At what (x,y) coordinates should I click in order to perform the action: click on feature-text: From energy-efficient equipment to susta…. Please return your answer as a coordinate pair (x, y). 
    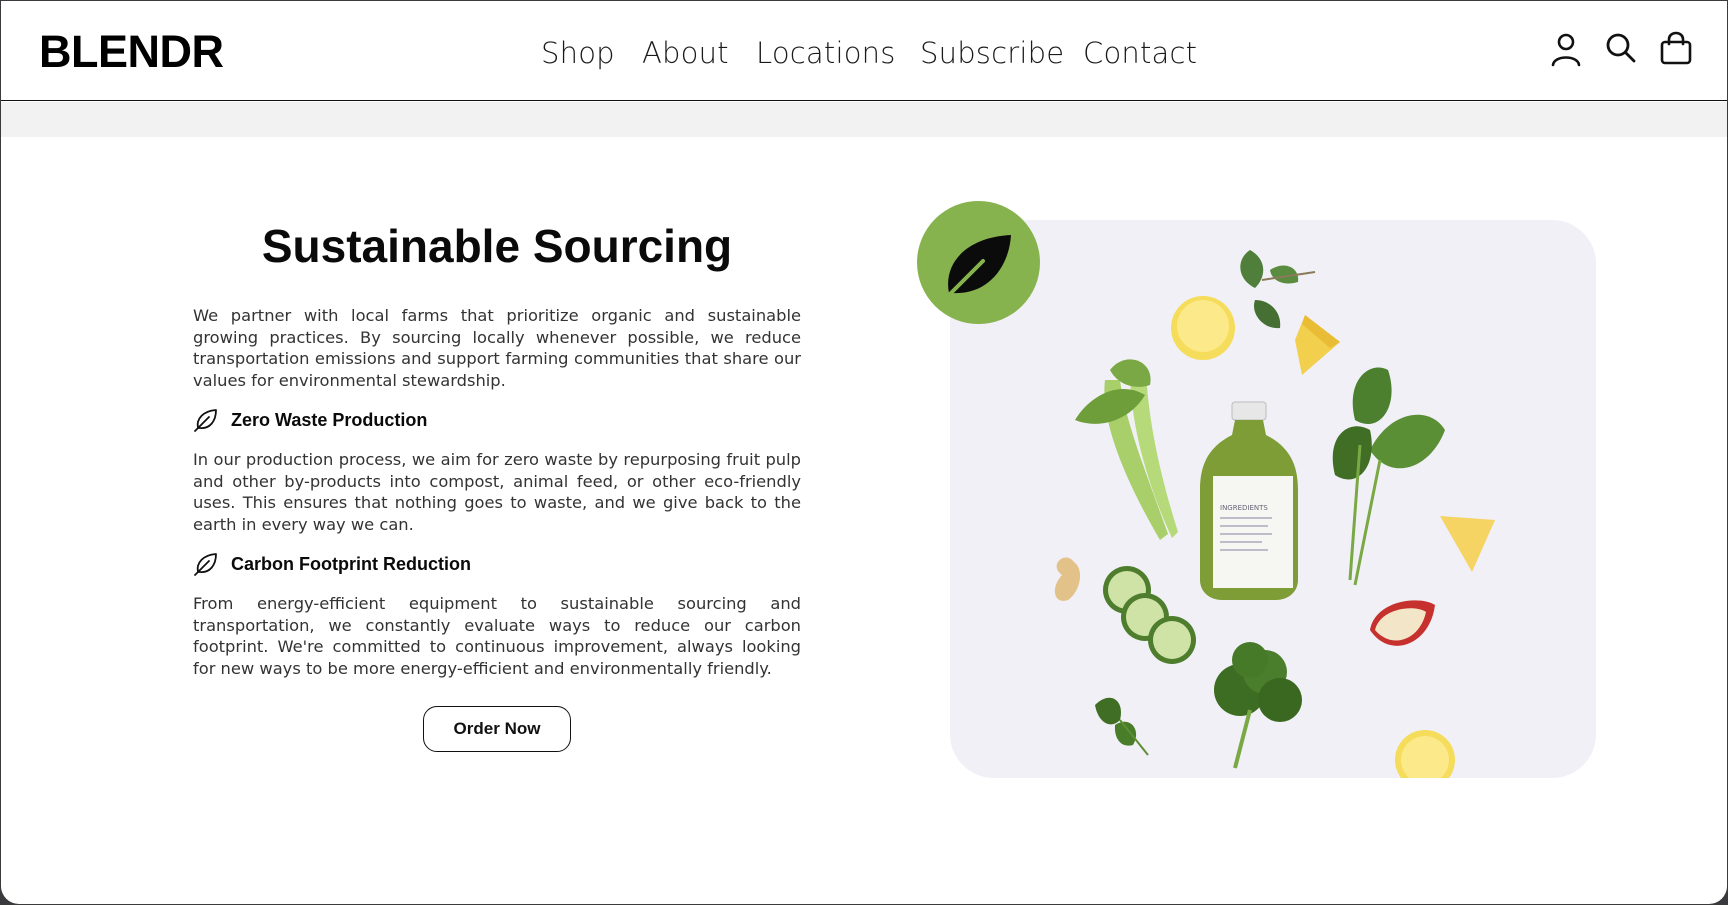
    Looking at the image, I should click on (497, 636).